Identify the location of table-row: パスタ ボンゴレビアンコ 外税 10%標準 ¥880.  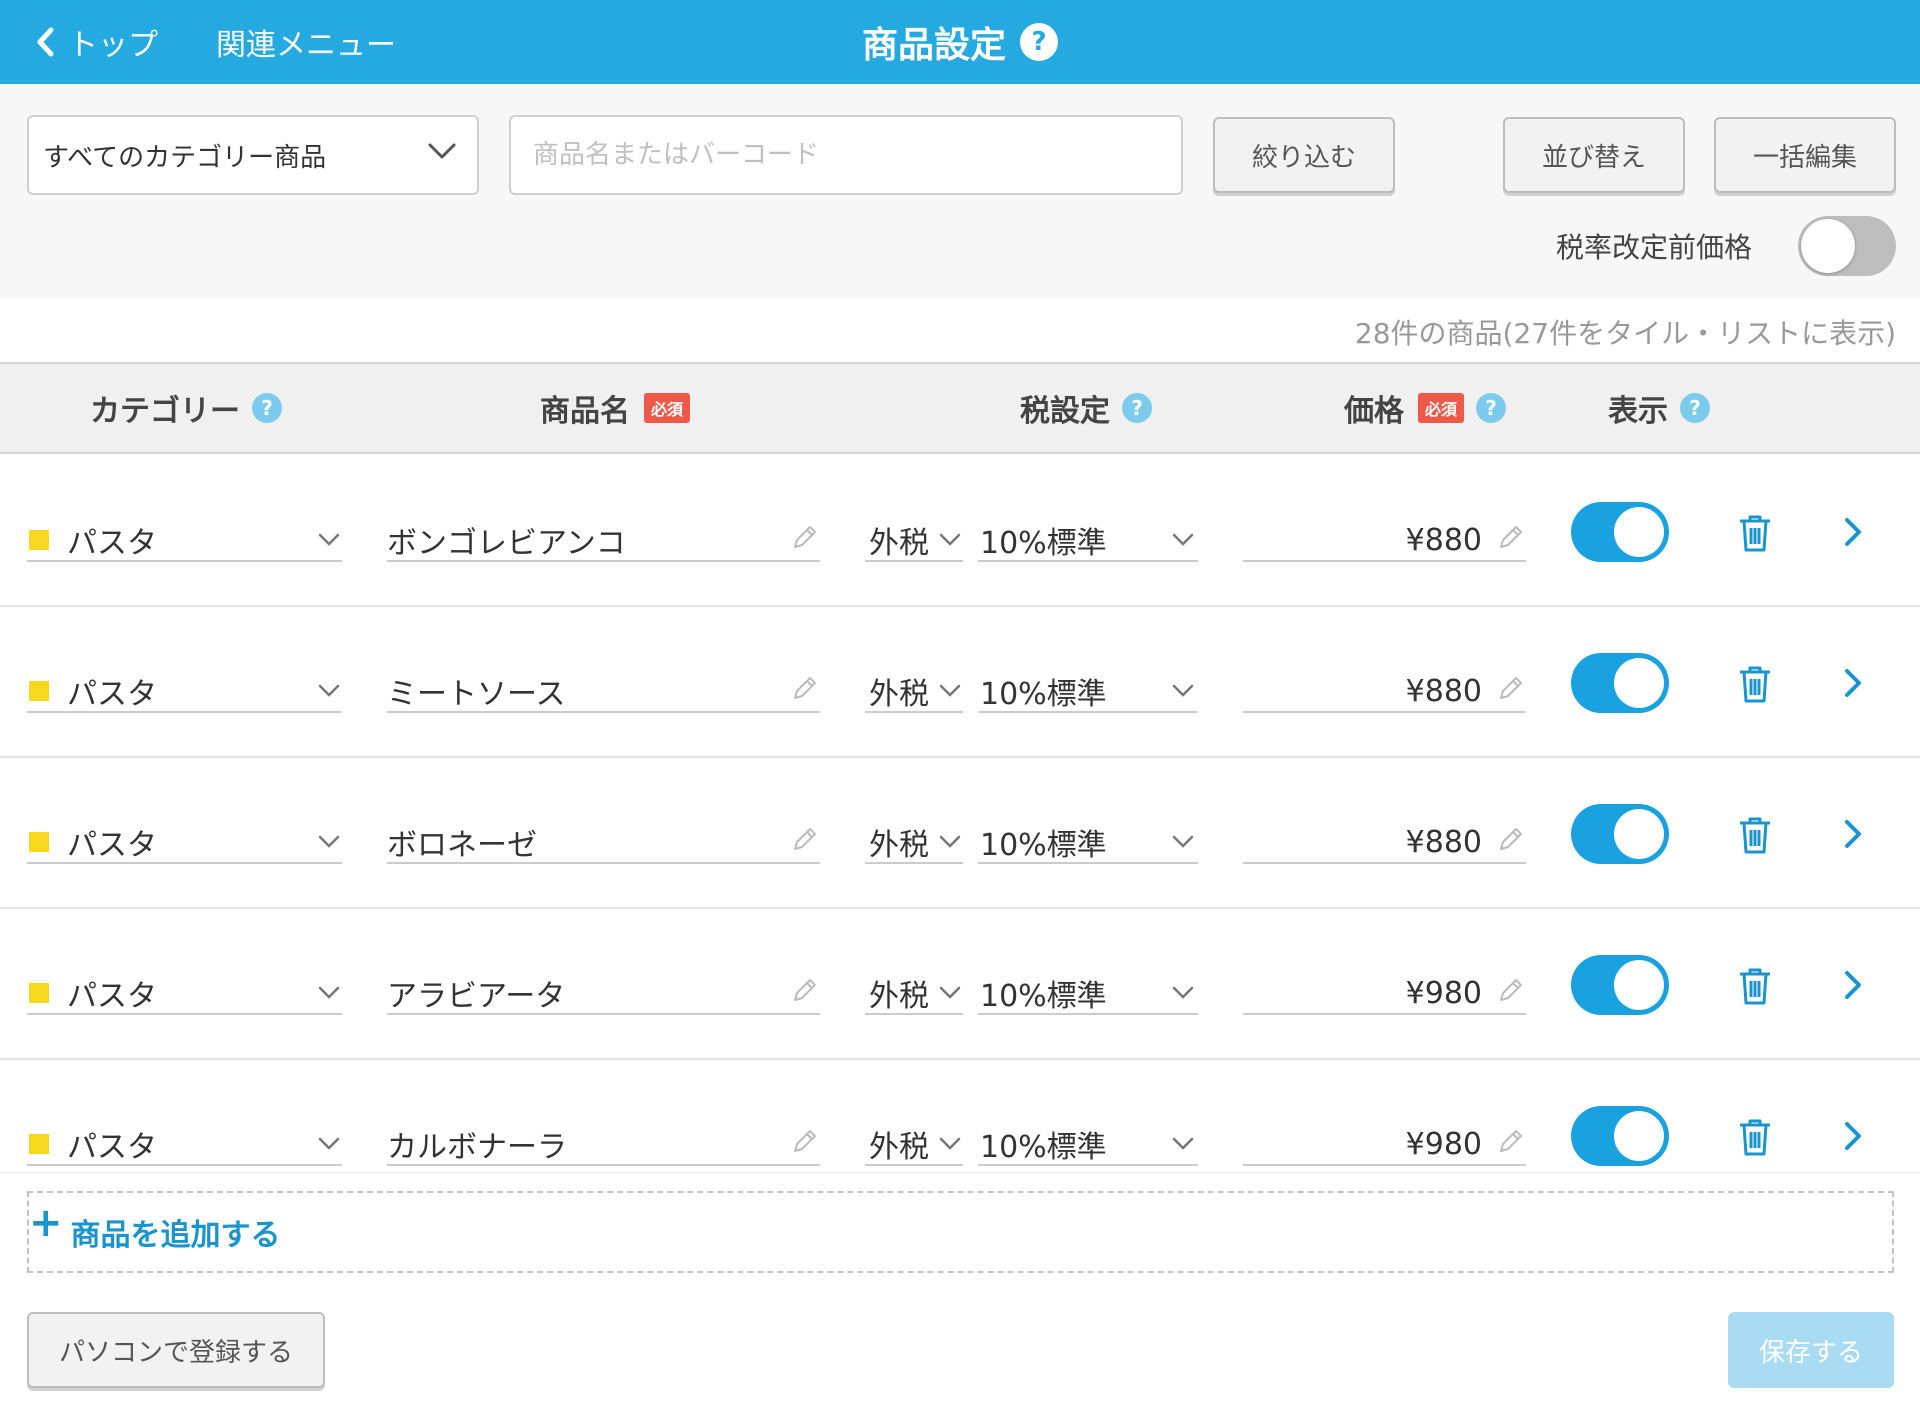
(960, 531).